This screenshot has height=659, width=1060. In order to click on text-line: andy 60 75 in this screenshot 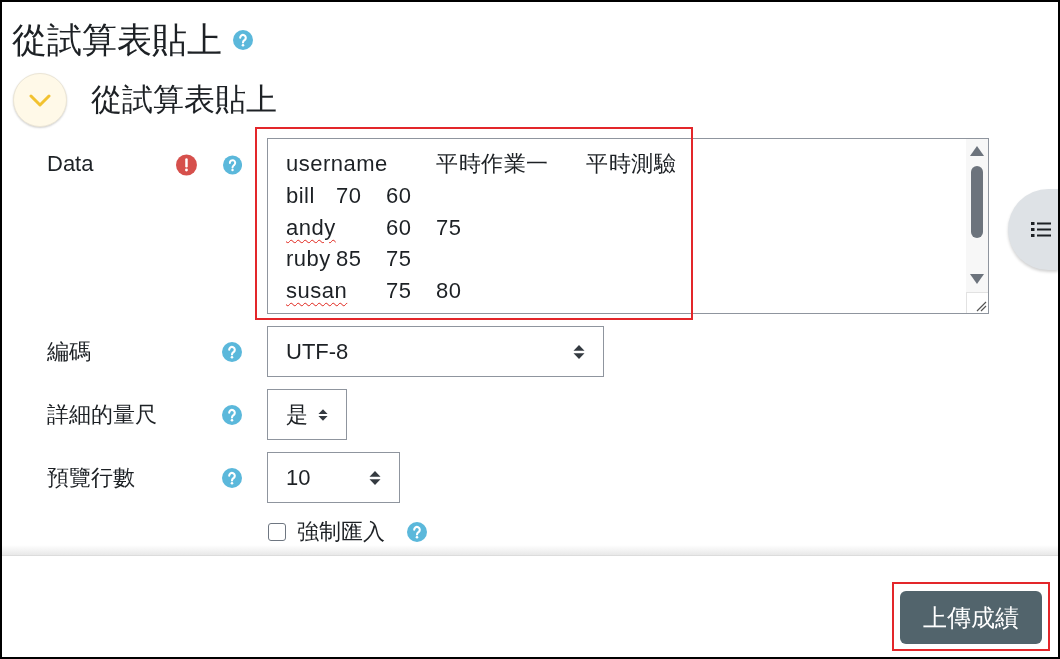, I will do `click(374, 227)`.